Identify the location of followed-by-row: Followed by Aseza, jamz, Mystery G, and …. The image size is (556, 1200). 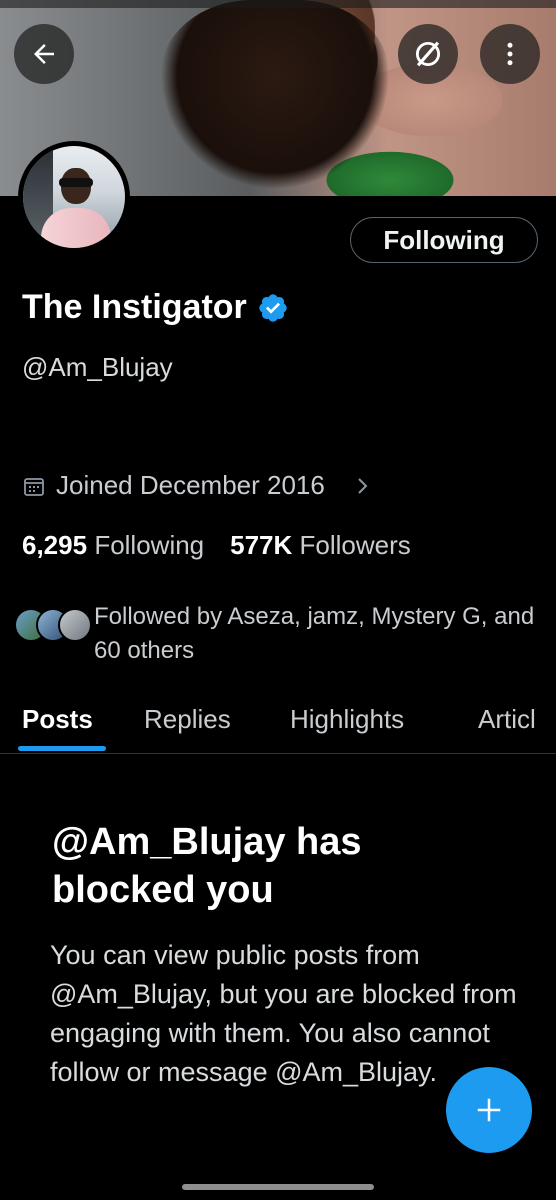
(279, 634).